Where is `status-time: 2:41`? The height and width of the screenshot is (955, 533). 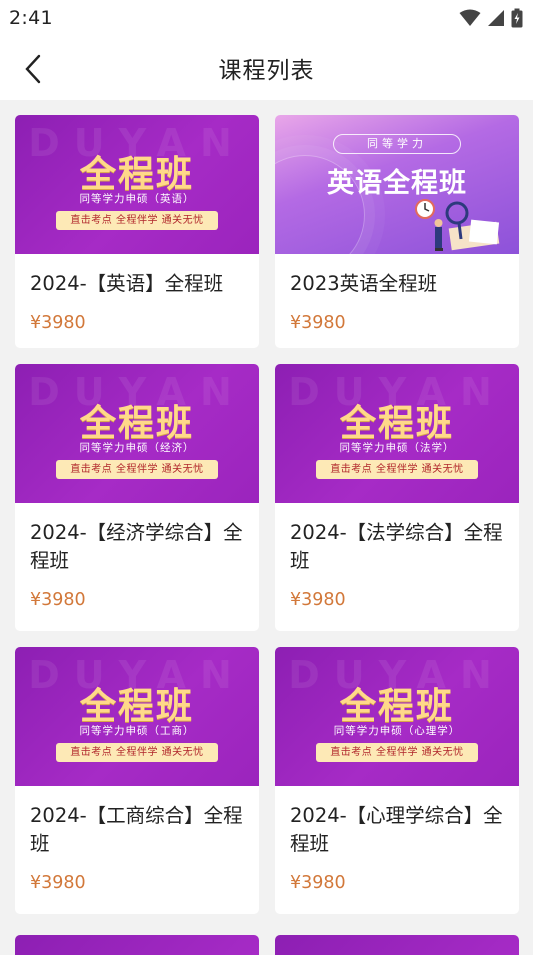 status-time: 2:41 is located at coordinates (31, 18).